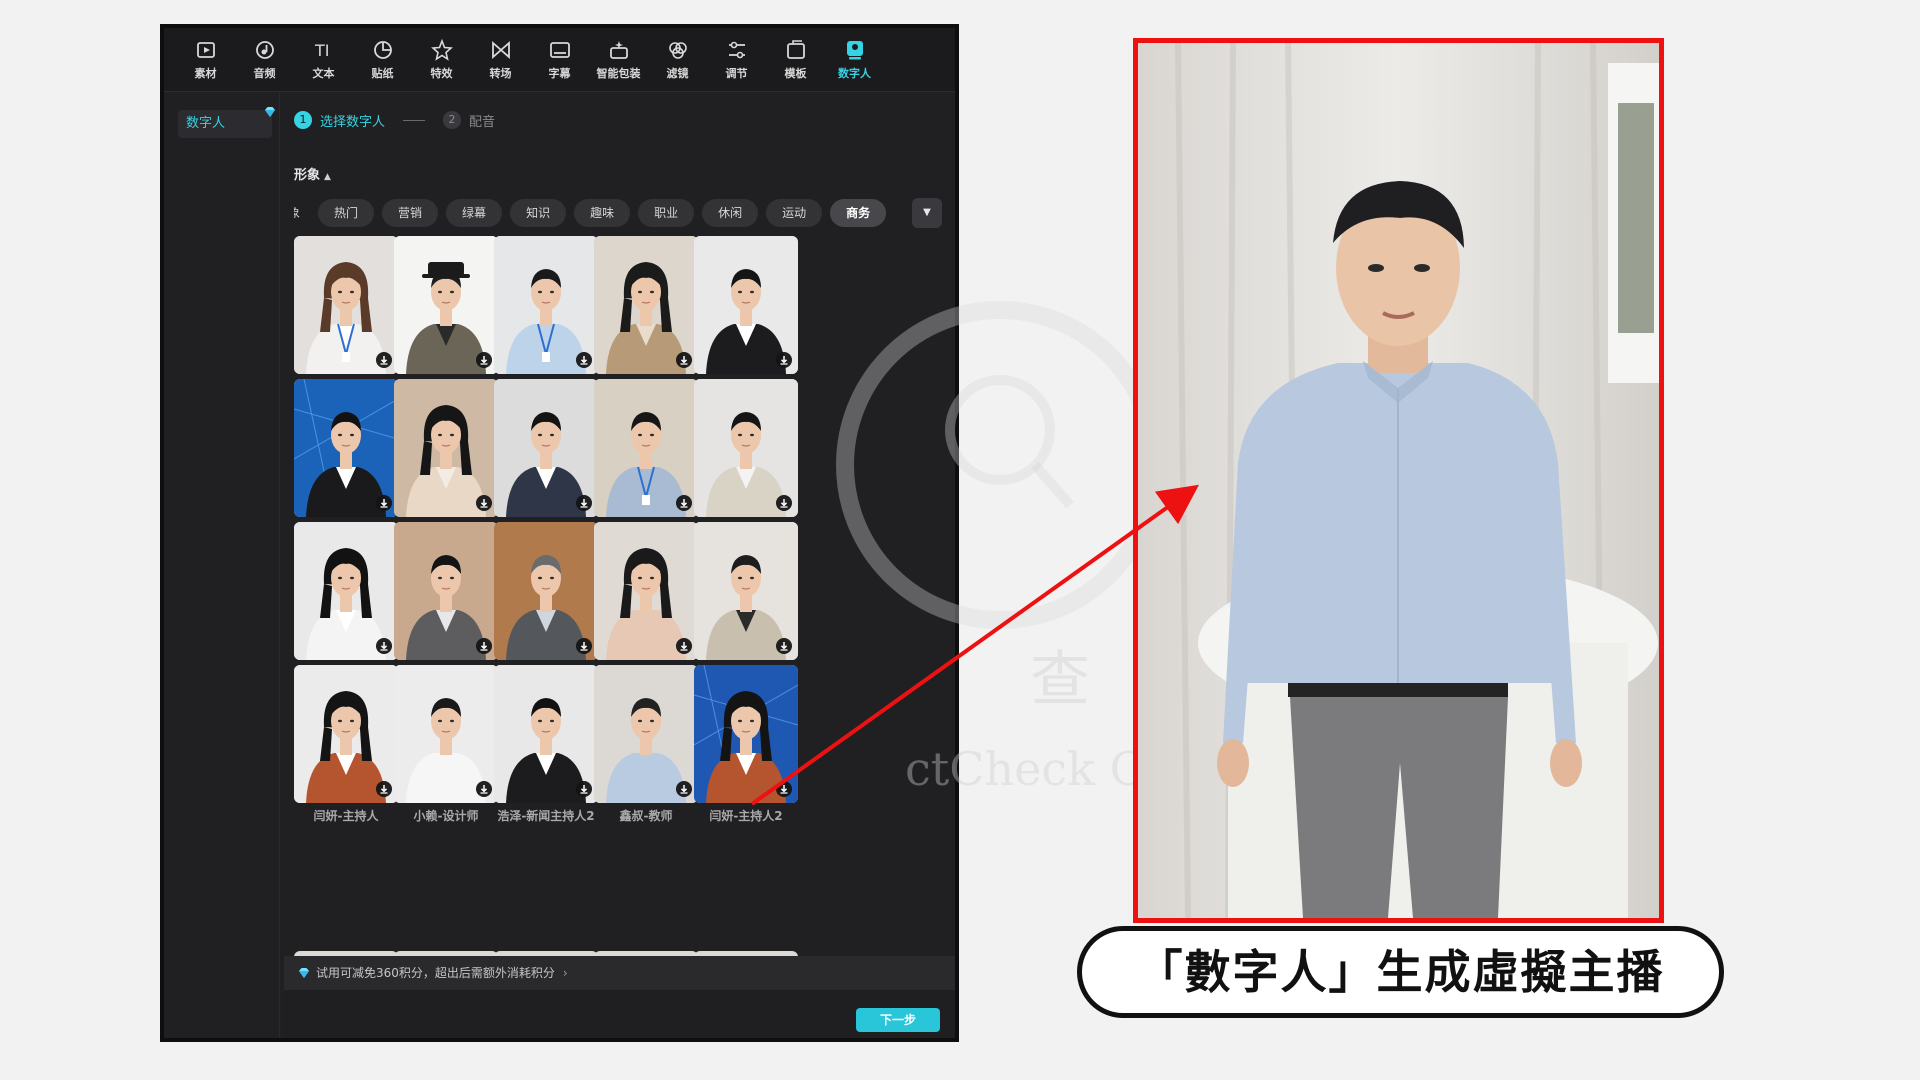  I want to click on chip-category: 象, so click(302, 213).